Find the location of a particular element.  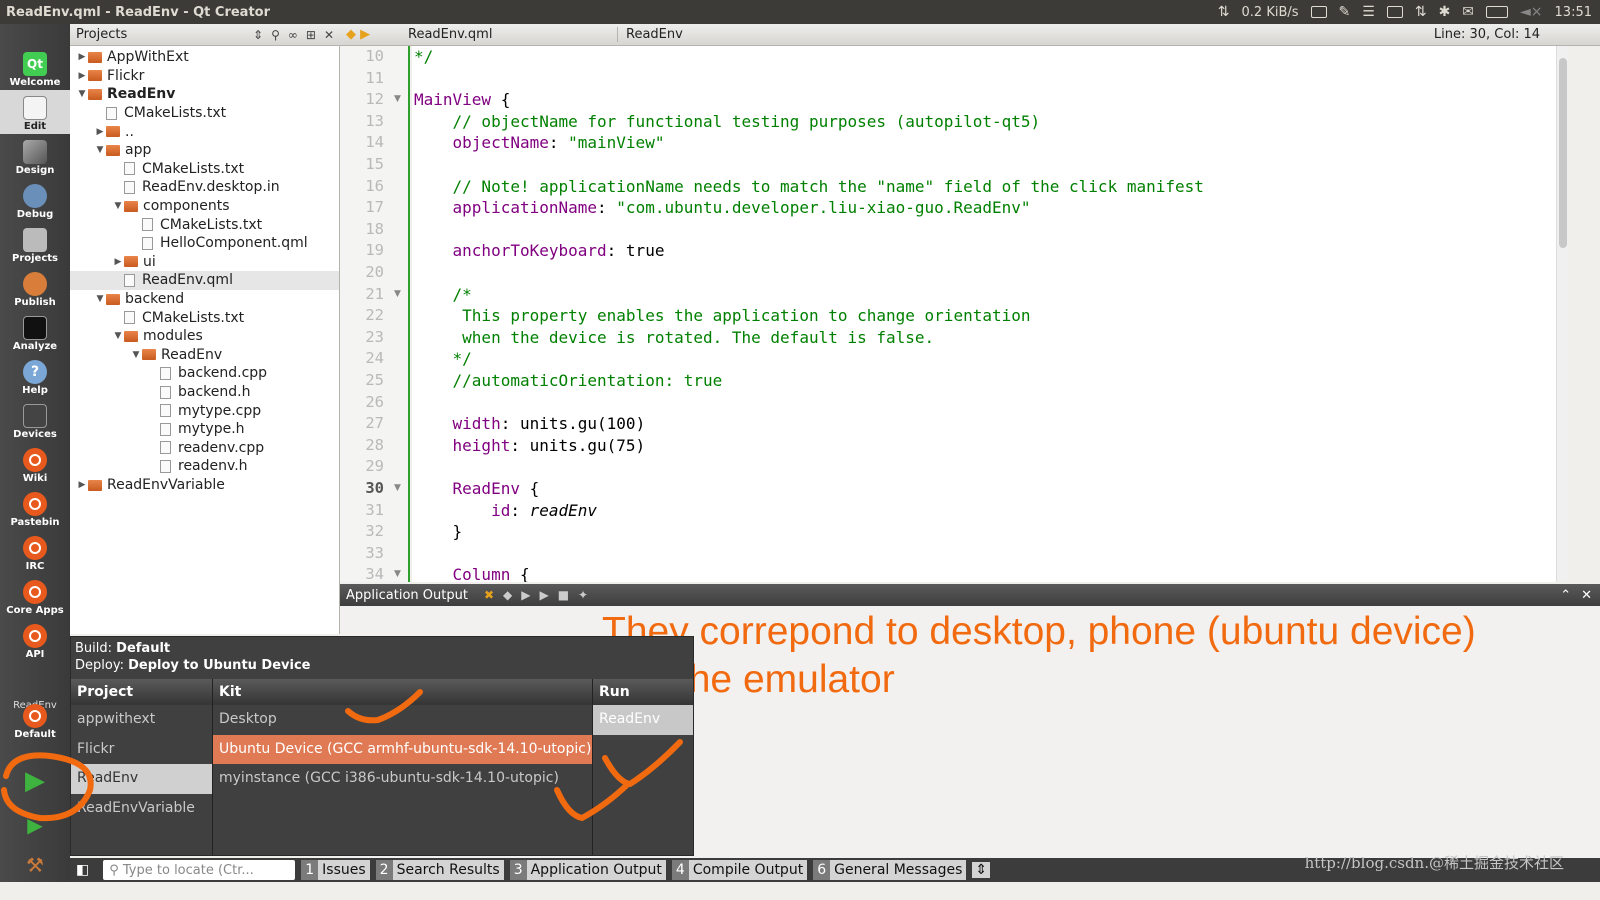

link-icon: ∞ is located at coordinates (293, 35).